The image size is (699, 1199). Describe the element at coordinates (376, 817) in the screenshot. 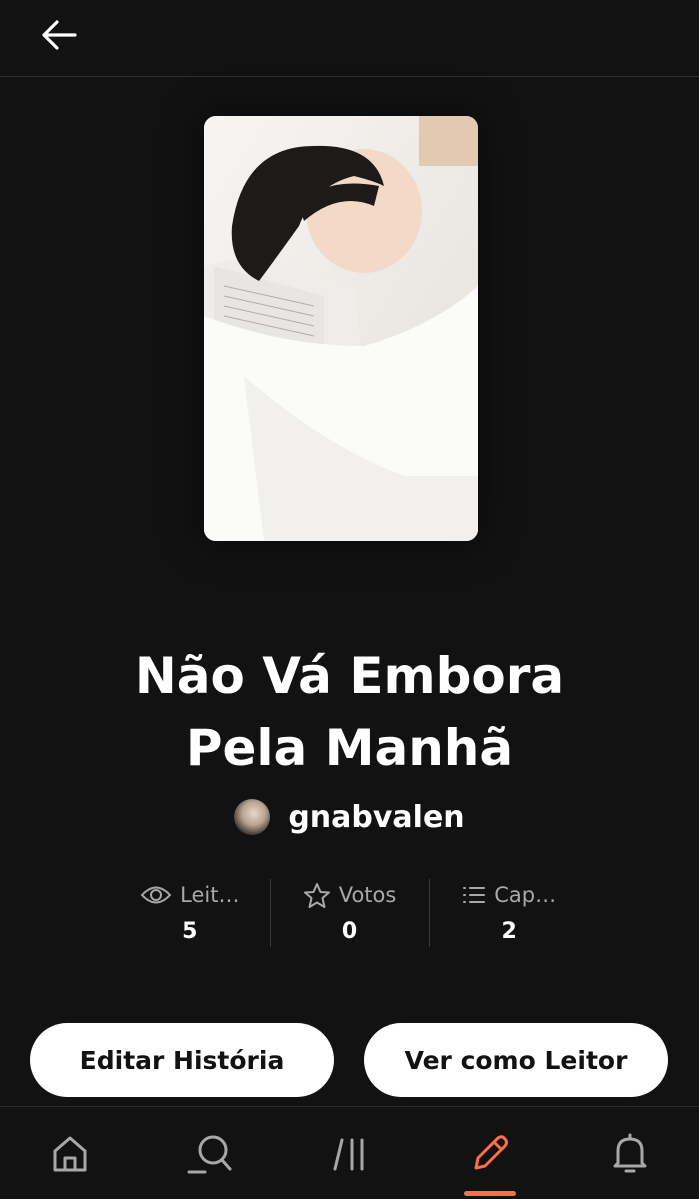

I see `author-name: gnabvalen` at that location.